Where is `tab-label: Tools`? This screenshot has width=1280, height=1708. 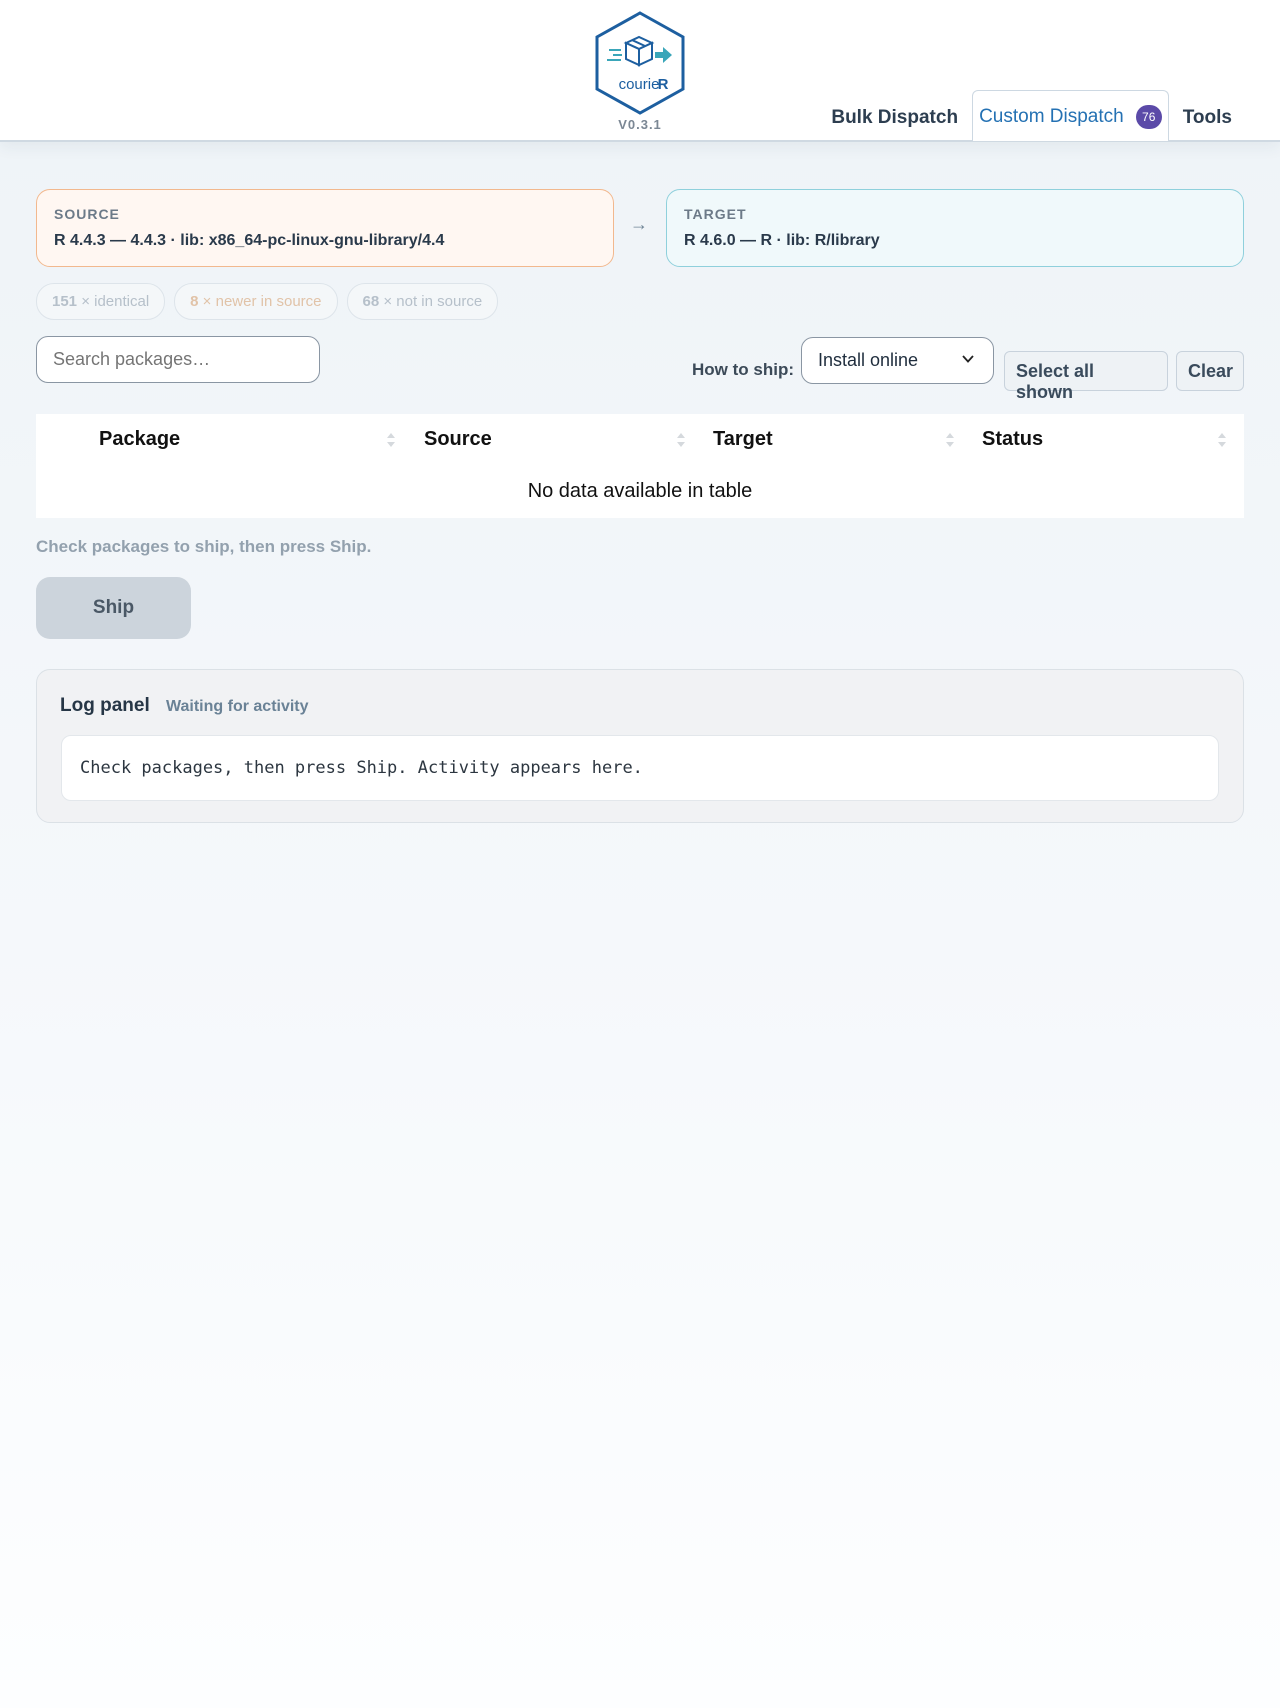 tab-label: Tools is located at coordinates (1207, 117).